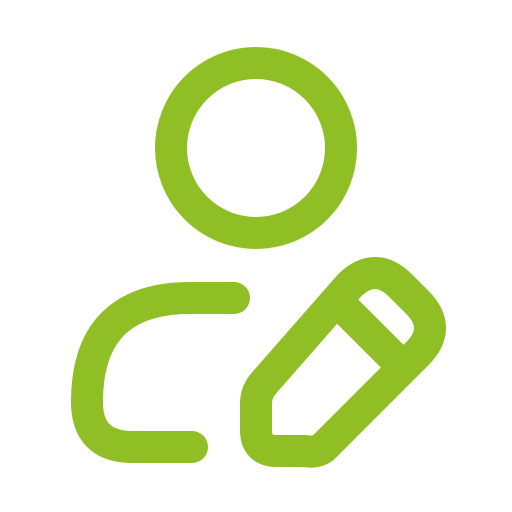 This screenshot has width=512, height=512. Describe the element at coordinates (160, 372) in the screenshot. I see `user-body-shape` at that location.